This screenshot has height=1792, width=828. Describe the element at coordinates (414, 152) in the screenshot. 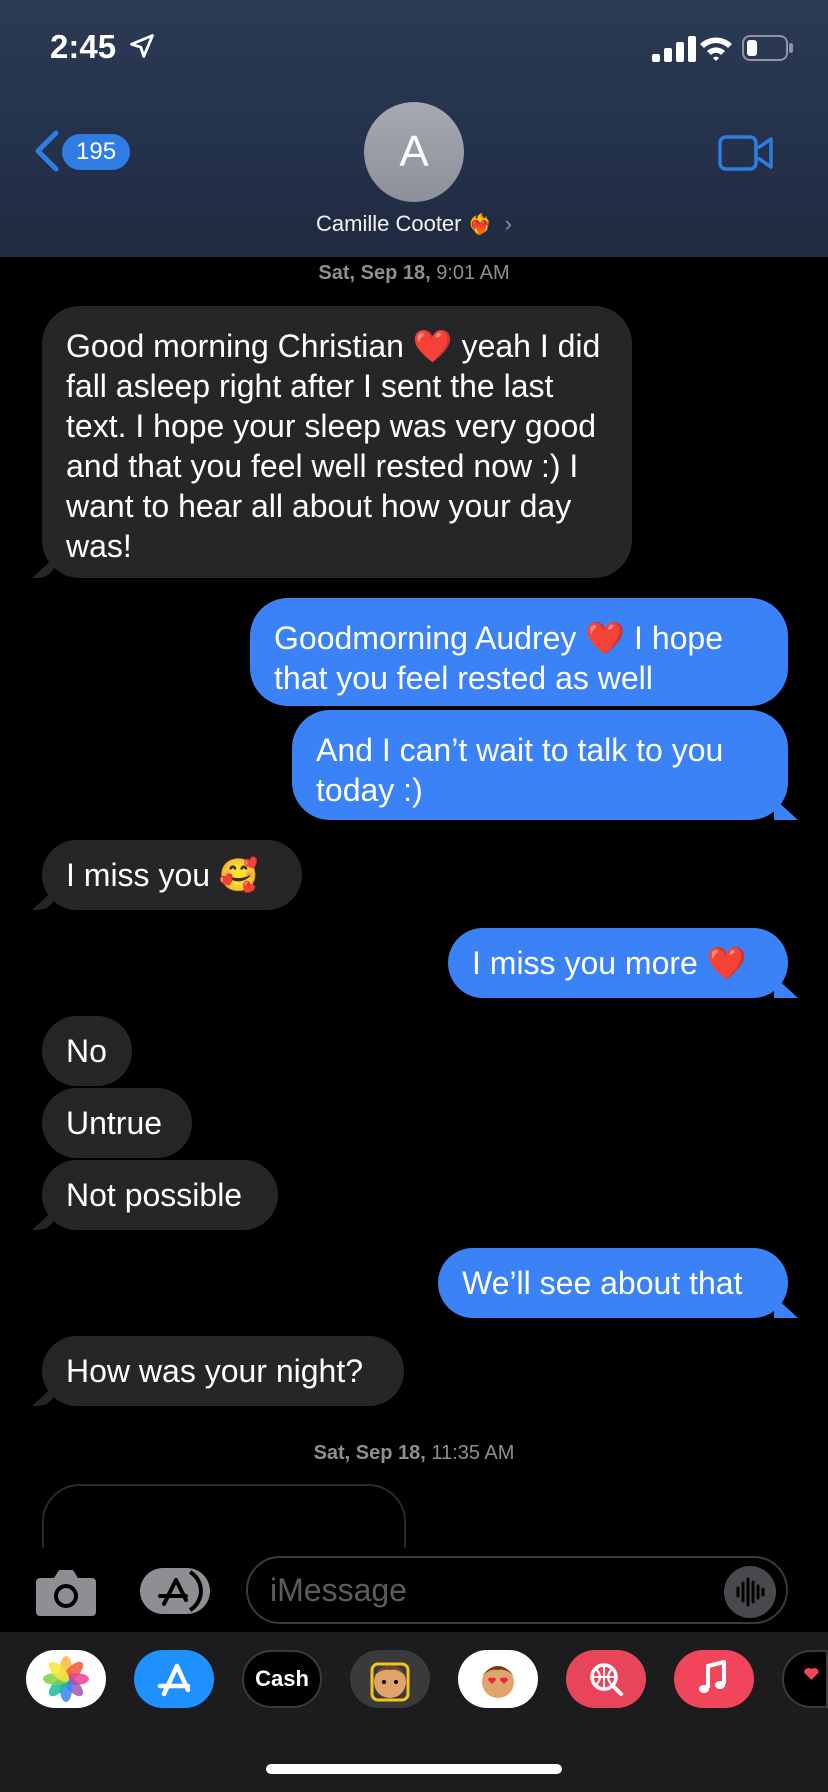

I see `contact-avatar: A` at that location.